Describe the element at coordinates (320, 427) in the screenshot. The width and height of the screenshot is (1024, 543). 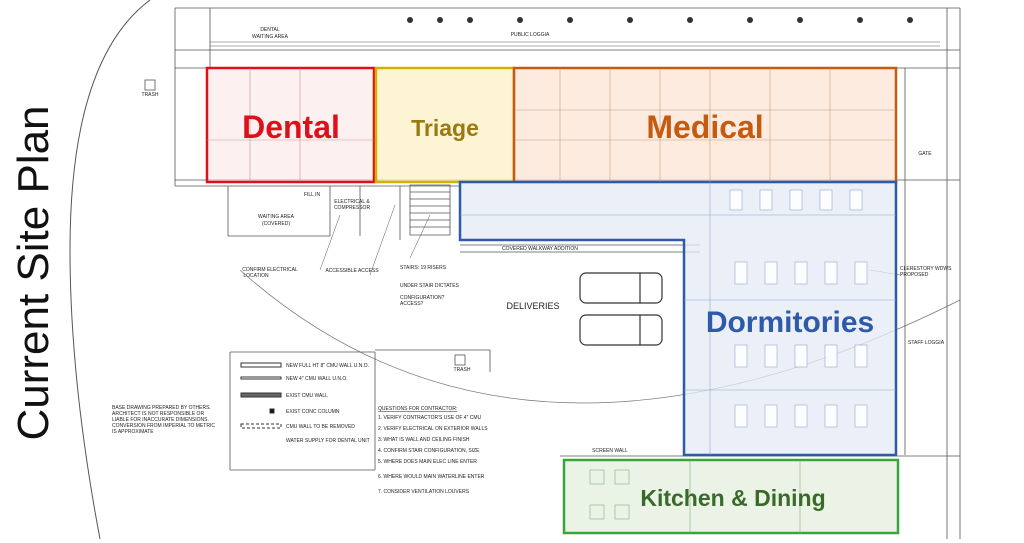
I see `legend-item-5: CMU WALL TO BE REMOVED` at that location.